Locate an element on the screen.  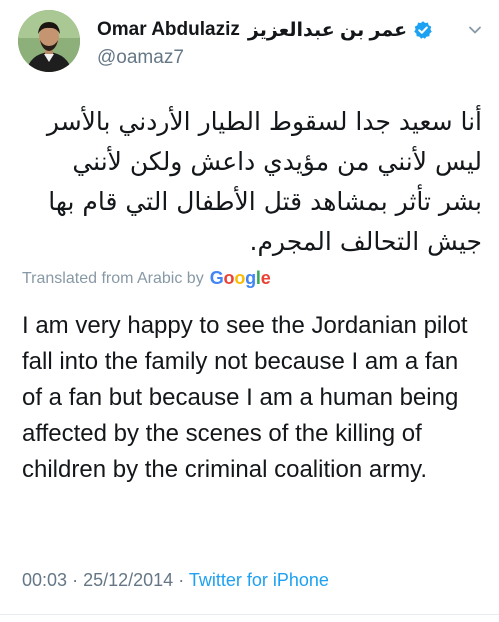
avatar-image is located at coordinates (49, 41).